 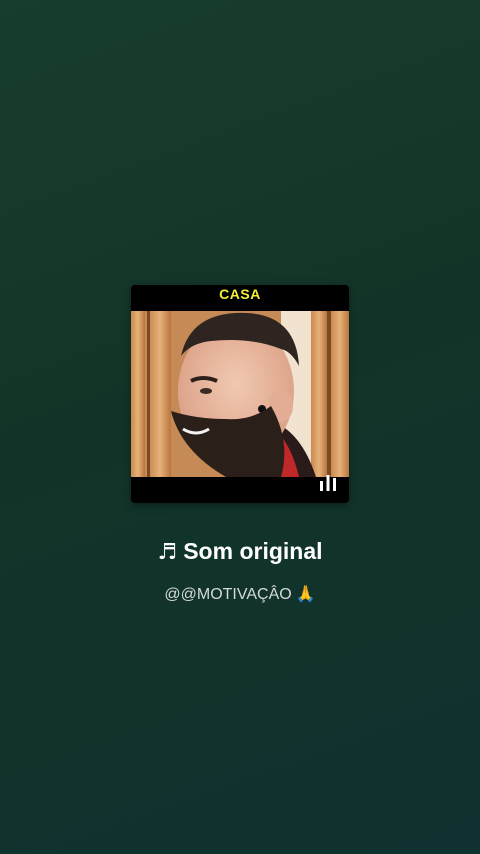 What do you see at coordinates (328, 483) in the screenshot?
I see `equalizer-icon` at bounding box center [328, 483].